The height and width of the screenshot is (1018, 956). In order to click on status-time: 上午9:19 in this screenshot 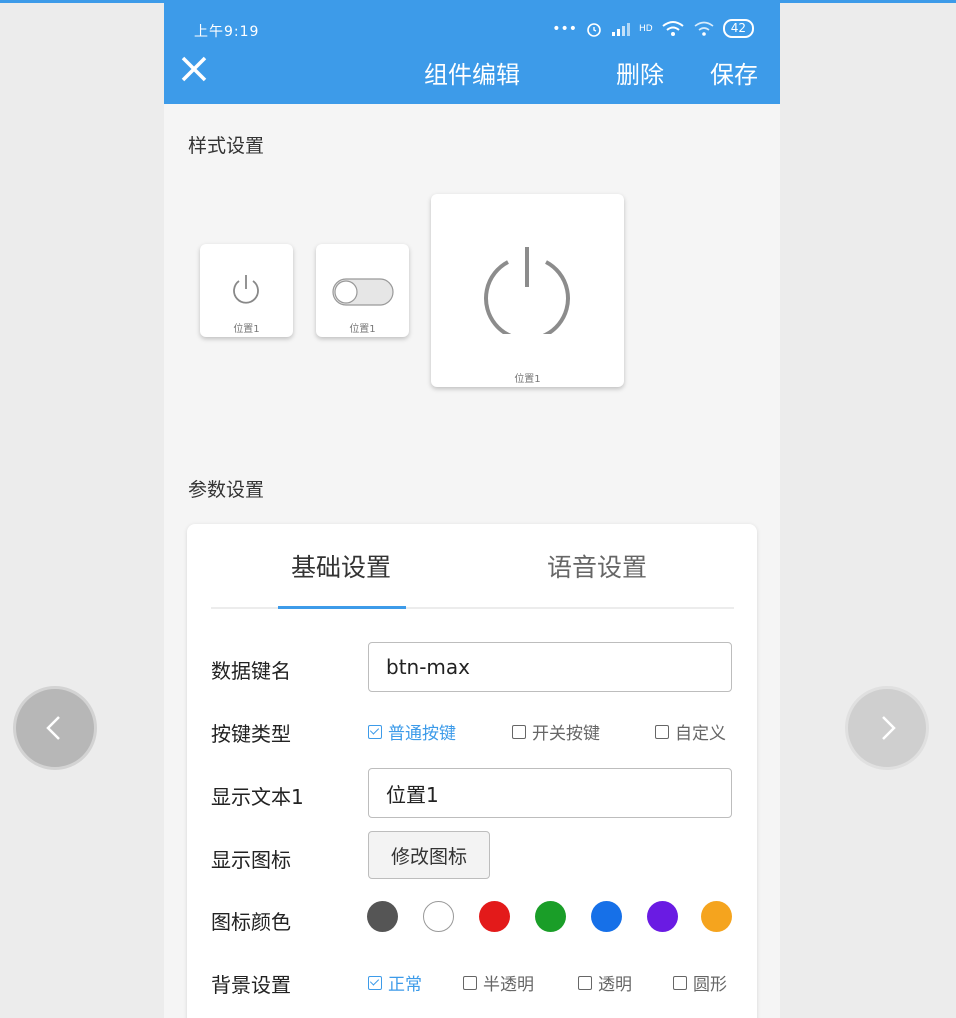, I will do `click(227, 32)`.